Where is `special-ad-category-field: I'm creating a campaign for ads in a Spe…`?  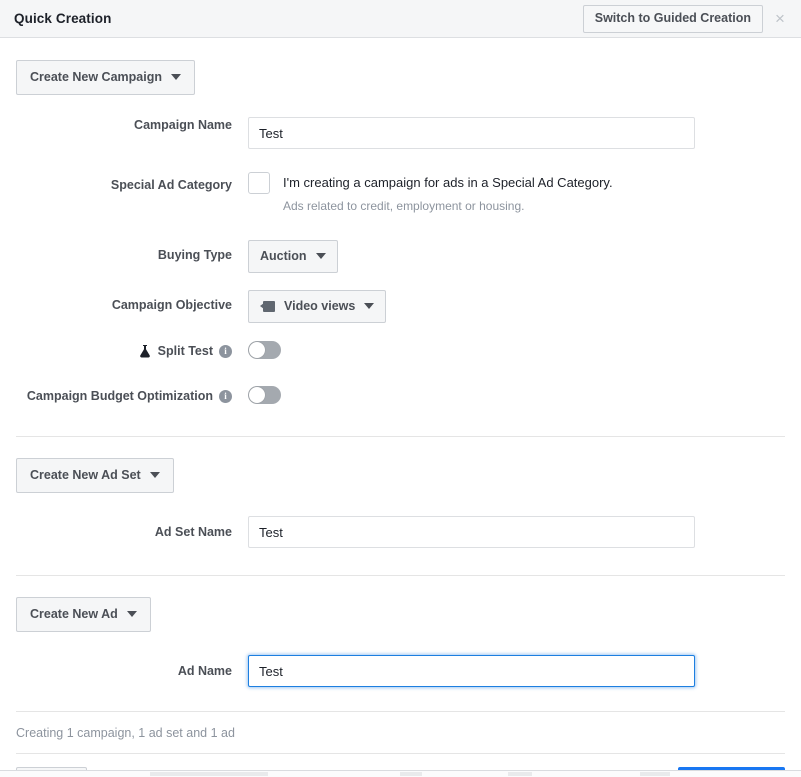
special-ad-category-field: I'm creating a campaign for ads in a Spe… is located at coordinates (516, 193).